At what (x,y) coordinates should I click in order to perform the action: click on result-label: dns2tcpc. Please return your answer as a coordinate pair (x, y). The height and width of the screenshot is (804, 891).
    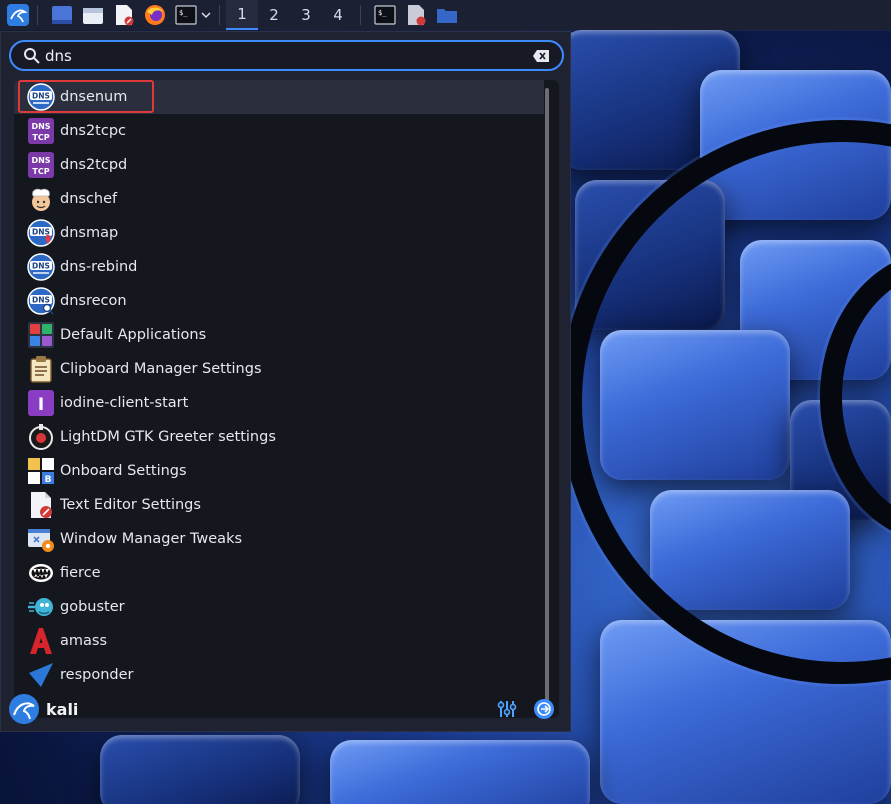
    Looking at the image, I should click on (93, 131).